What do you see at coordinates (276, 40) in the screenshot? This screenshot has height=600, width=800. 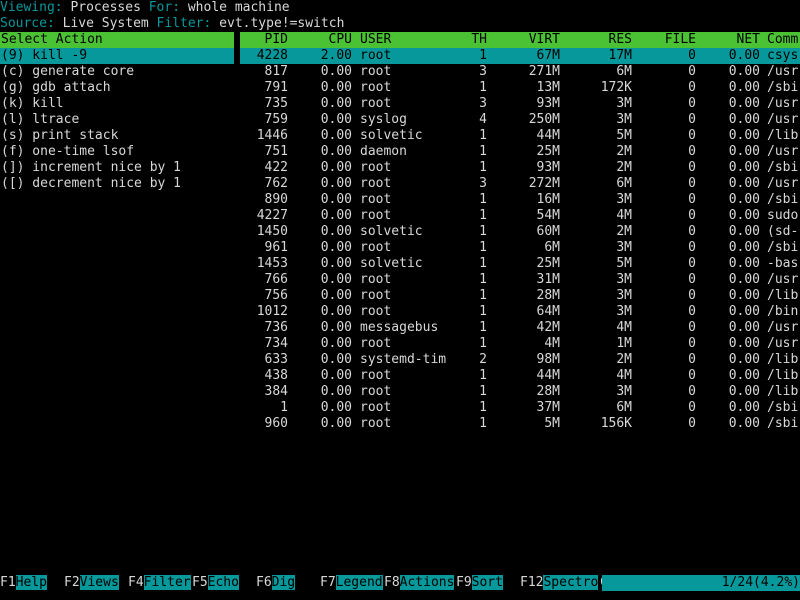 I see `column-header-pid: PID` at bounding box center [276, 40].